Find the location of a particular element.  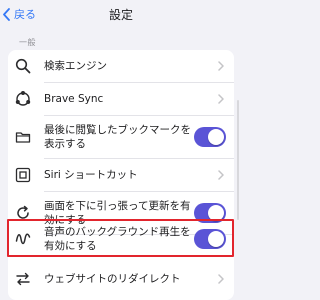

row-label: Siri ショートカット is located at coordinates (91, 175).